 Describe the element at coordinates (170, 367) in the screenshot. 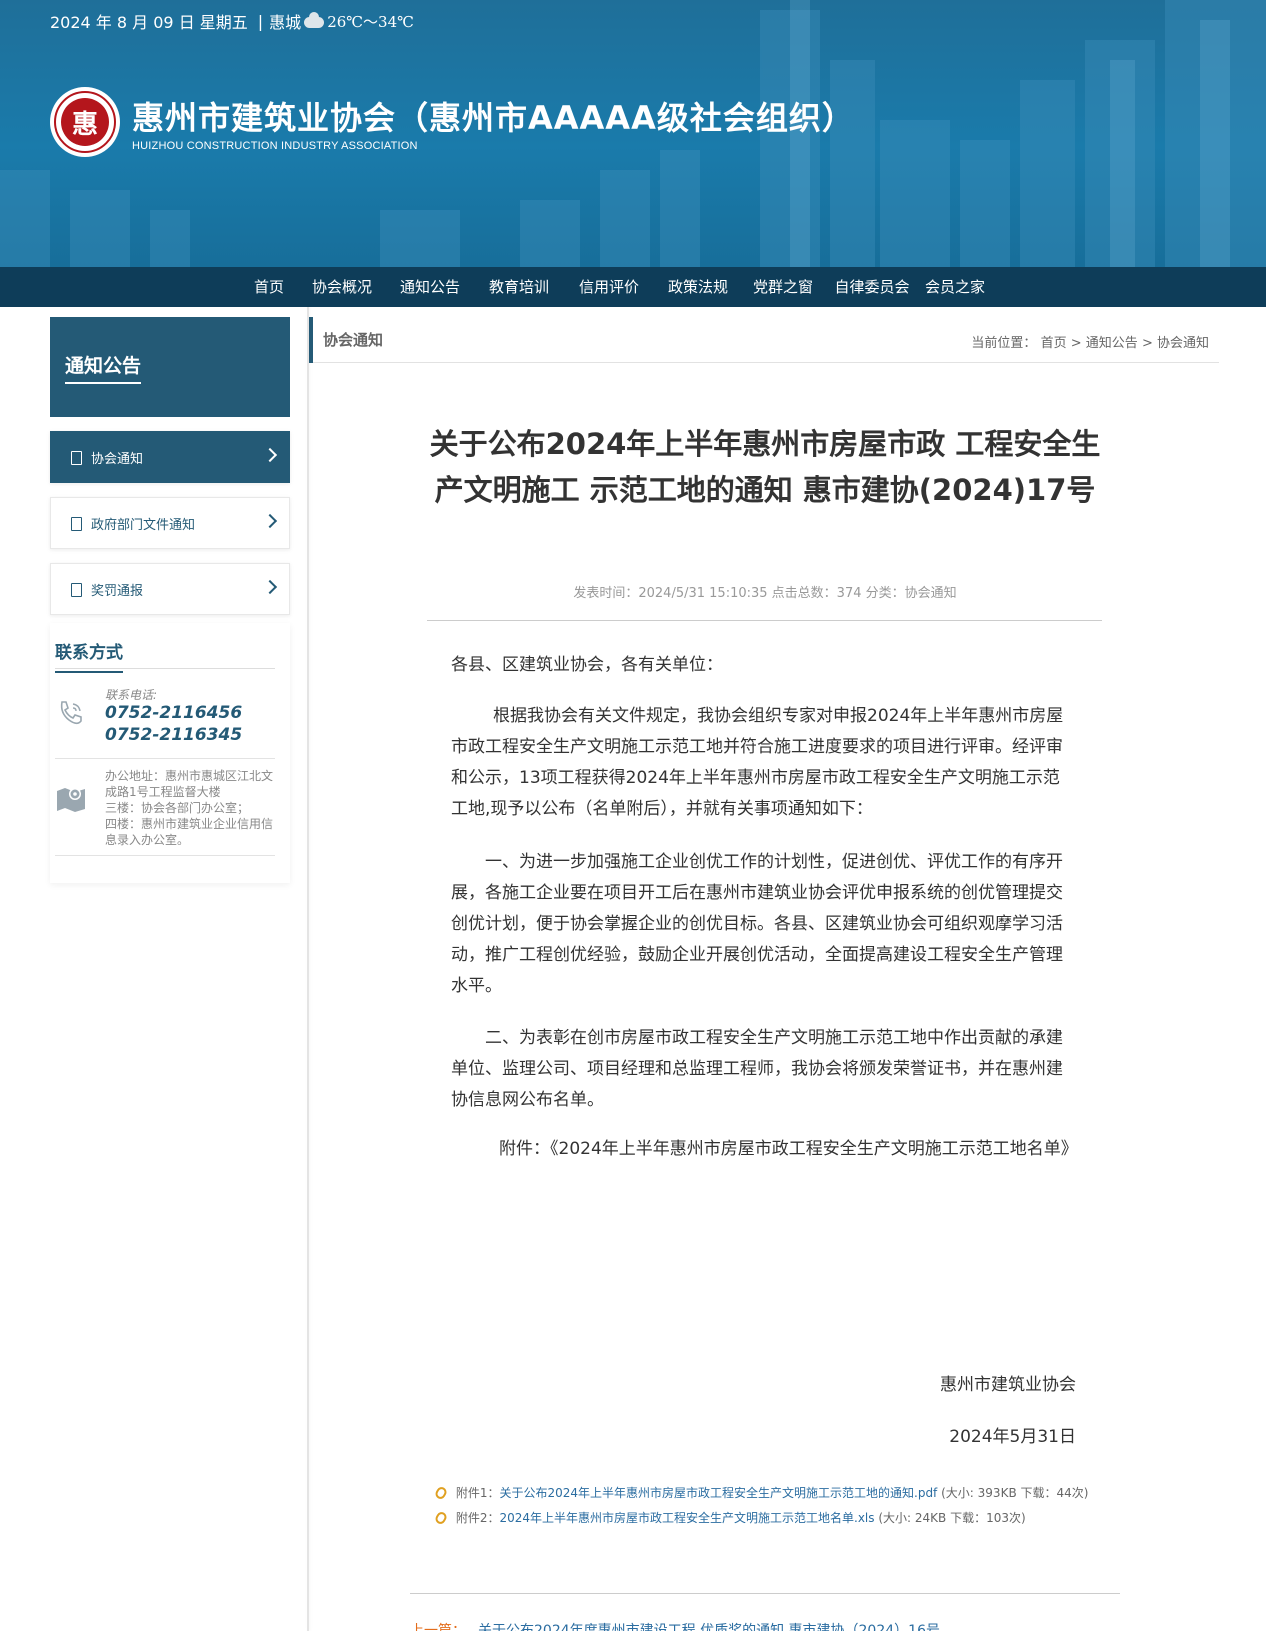

I see `sidebar-title: 通知公告` at that location.